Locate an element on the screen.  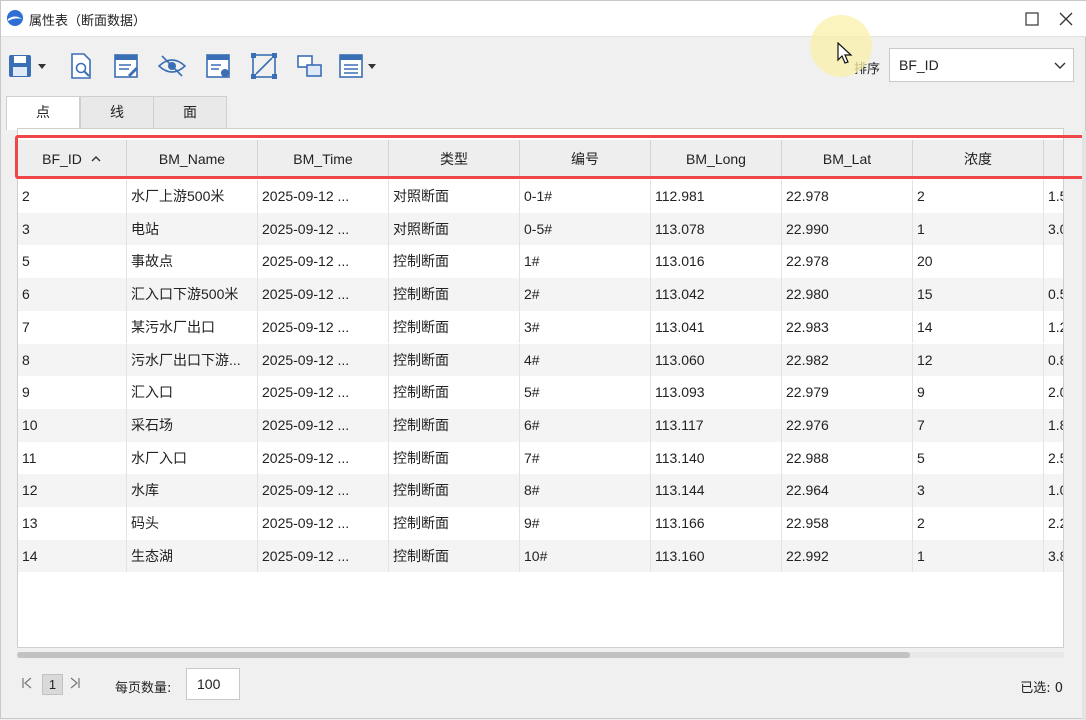
cell-bm-name: 码头 is located at coordinates (192, 523).